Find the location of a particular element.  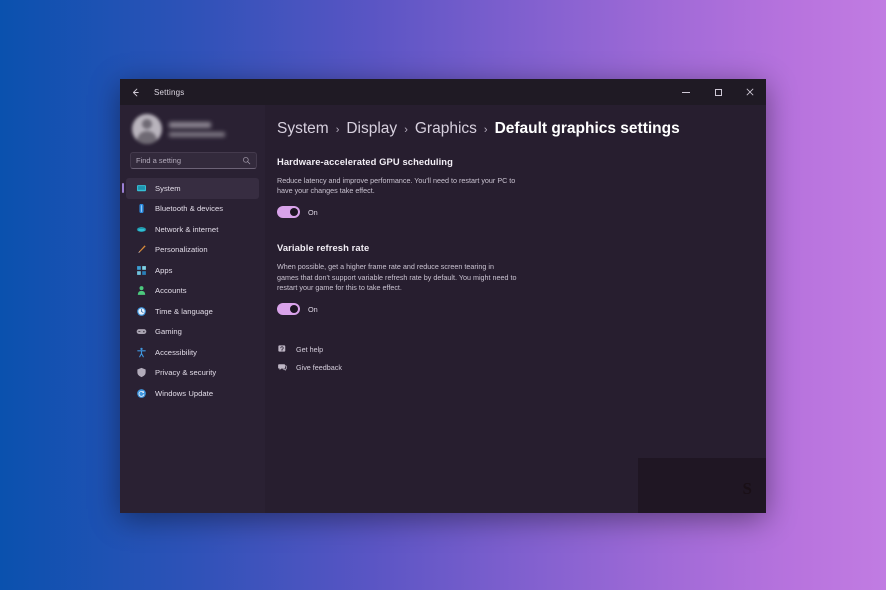

network-globe-icon is located at coordinates (141, 229).